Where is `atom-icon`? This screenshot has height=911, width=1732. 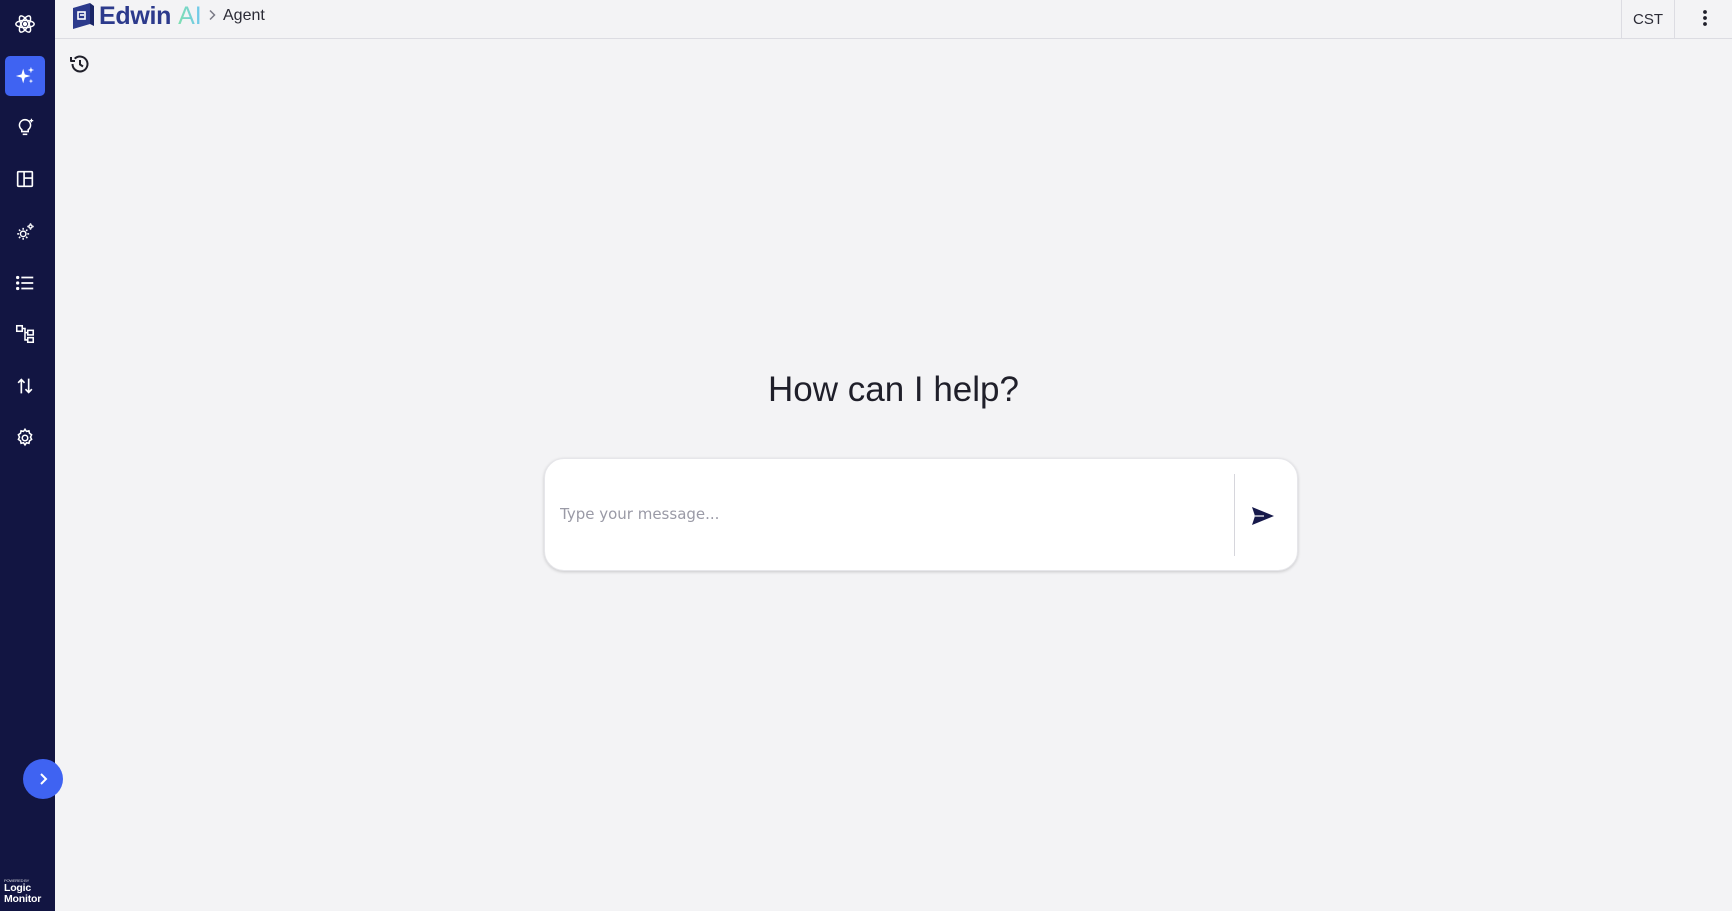
atom-icon is located at coordinates (25, 24).